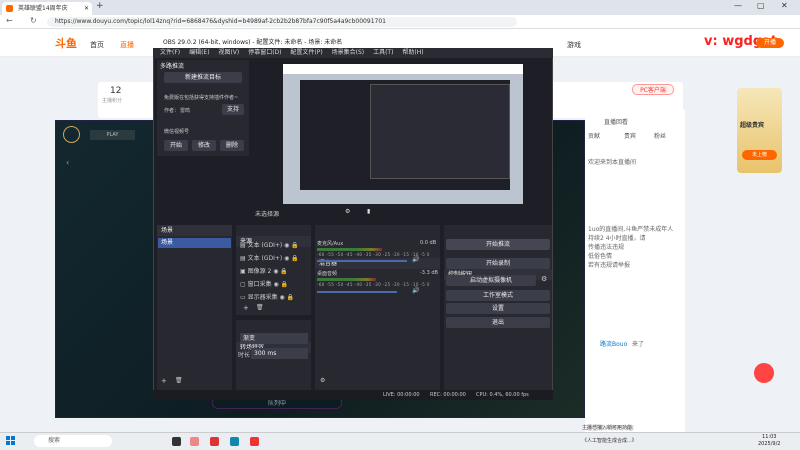 Image resolution: width=800 pixels, height=450 pixels. Describe the element at coordinates (33, 20) in the screenshot. I see `refresh-icon: ↻` at that location.